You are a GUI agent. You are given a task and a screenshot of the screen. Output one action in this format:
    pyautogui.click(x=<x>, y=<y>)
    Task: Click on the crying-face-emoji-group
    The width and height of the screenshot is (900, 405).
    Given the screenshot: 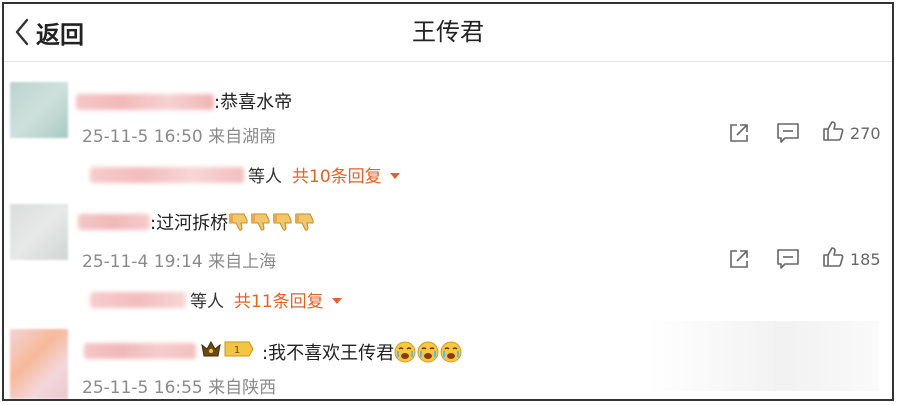 What is the action you would take?
    pyautogui.click(x=428, y=352)
    